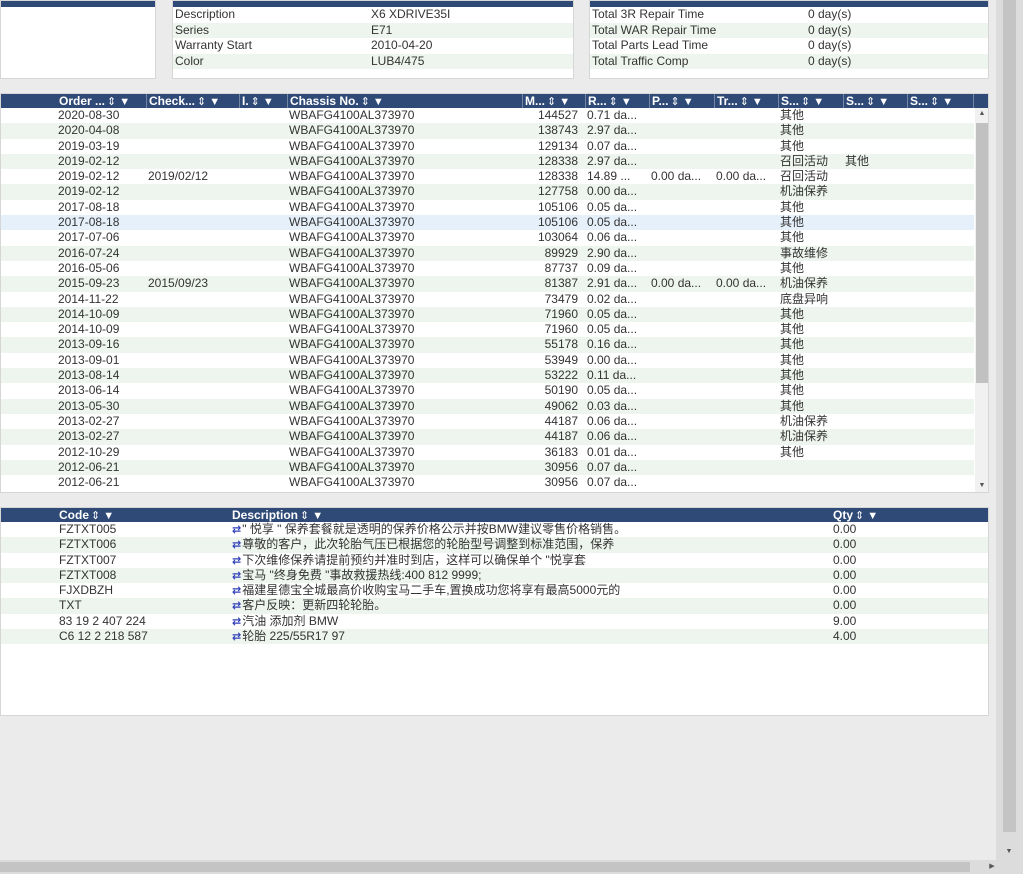 The width and height of the screenshot is (1023, 874). I want to click on window-scroll-down-icon: ▼, so click(1009, 852).